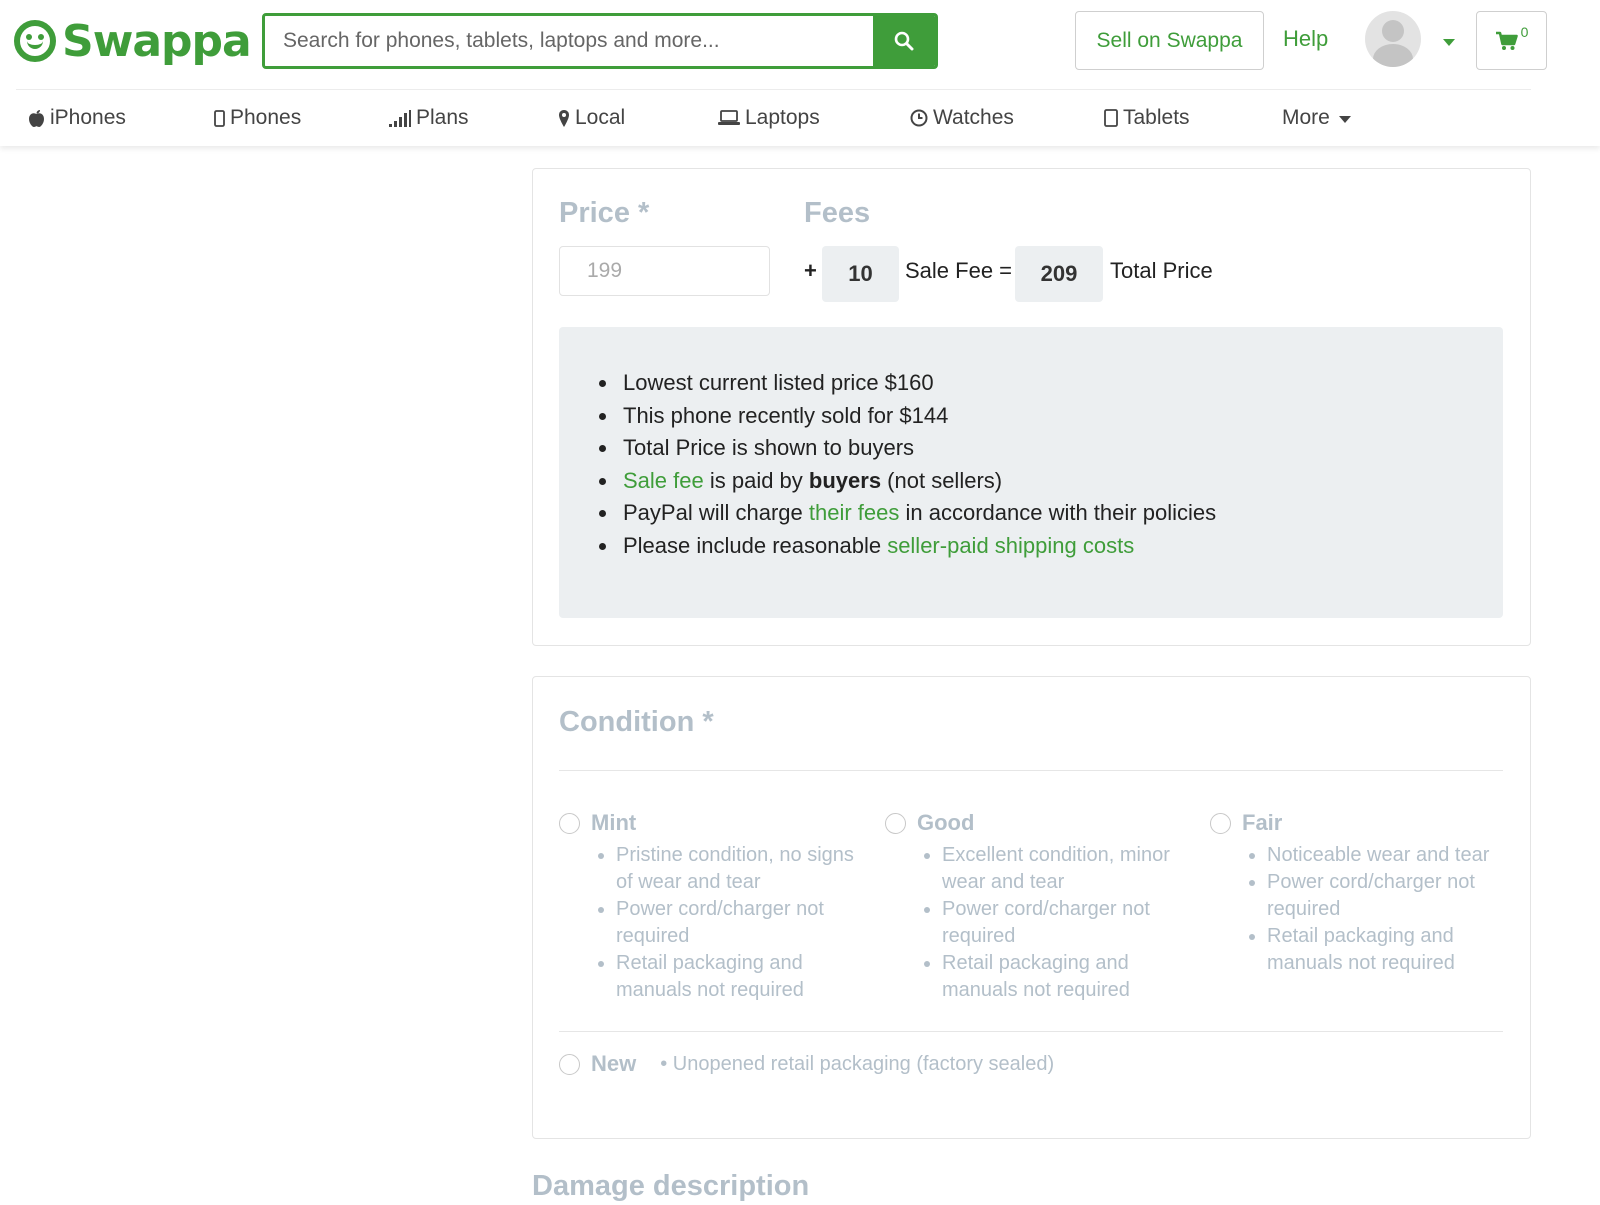 This screenshot has width=1600, height=1205. I want to click on info-lowest-price: Lowest current listed price $160, so click(917, 383).